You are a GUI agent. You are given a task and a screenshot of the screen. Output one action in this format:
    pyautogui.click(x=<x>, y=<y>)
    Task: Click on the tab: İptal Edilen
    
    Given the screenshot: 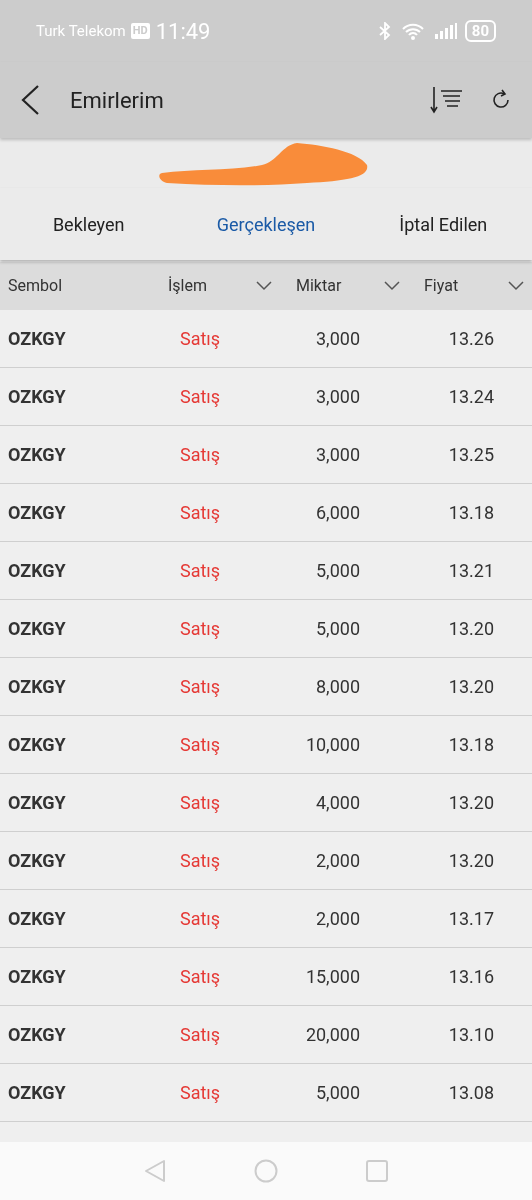 What is the action you would take?
    pyautogui.click(x=443, y=224)
    